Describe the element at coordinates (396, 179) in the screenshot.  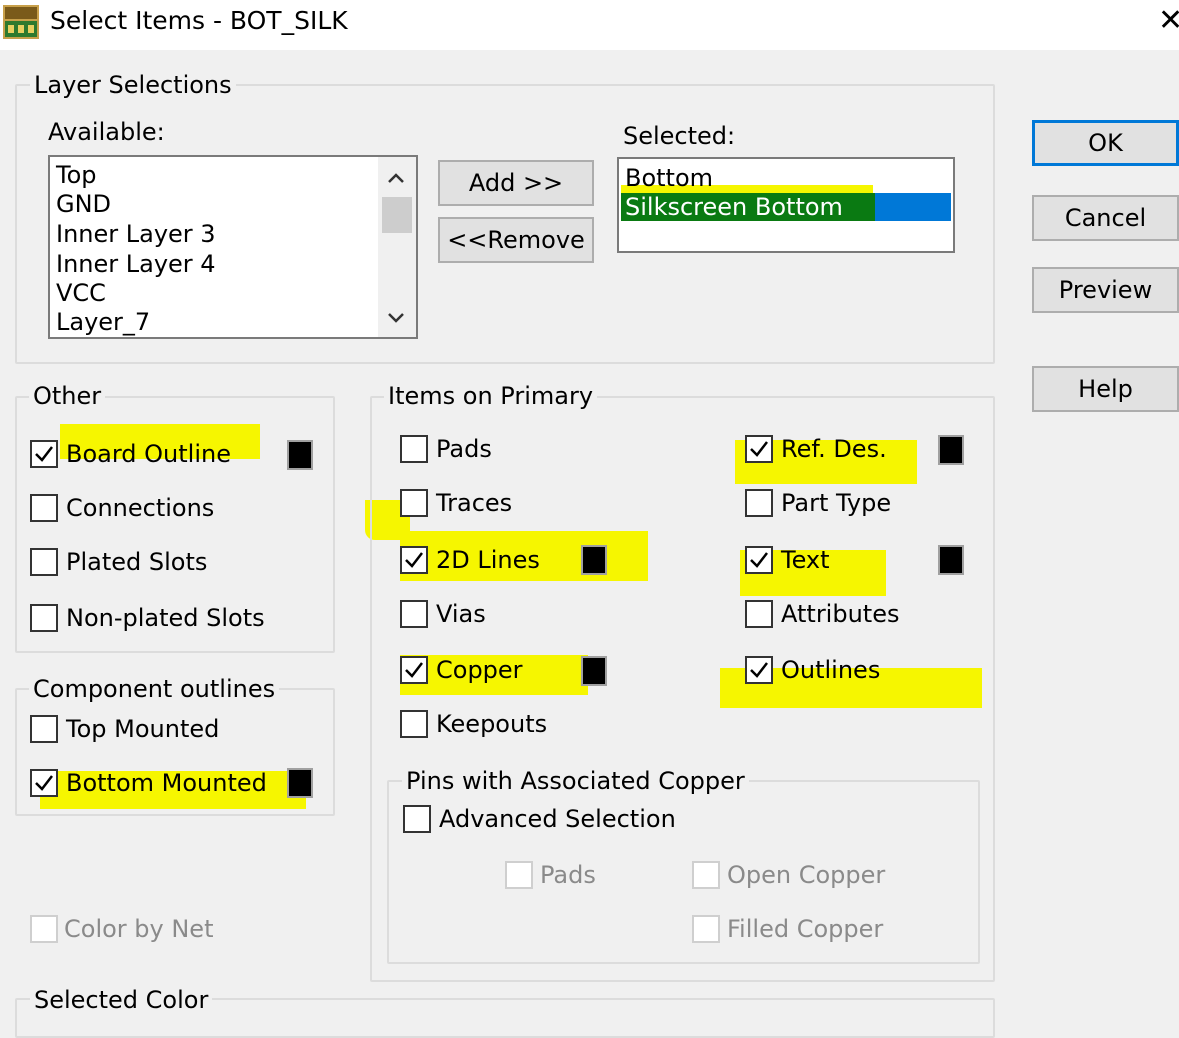
I see `scroll-up-icon` at that location.